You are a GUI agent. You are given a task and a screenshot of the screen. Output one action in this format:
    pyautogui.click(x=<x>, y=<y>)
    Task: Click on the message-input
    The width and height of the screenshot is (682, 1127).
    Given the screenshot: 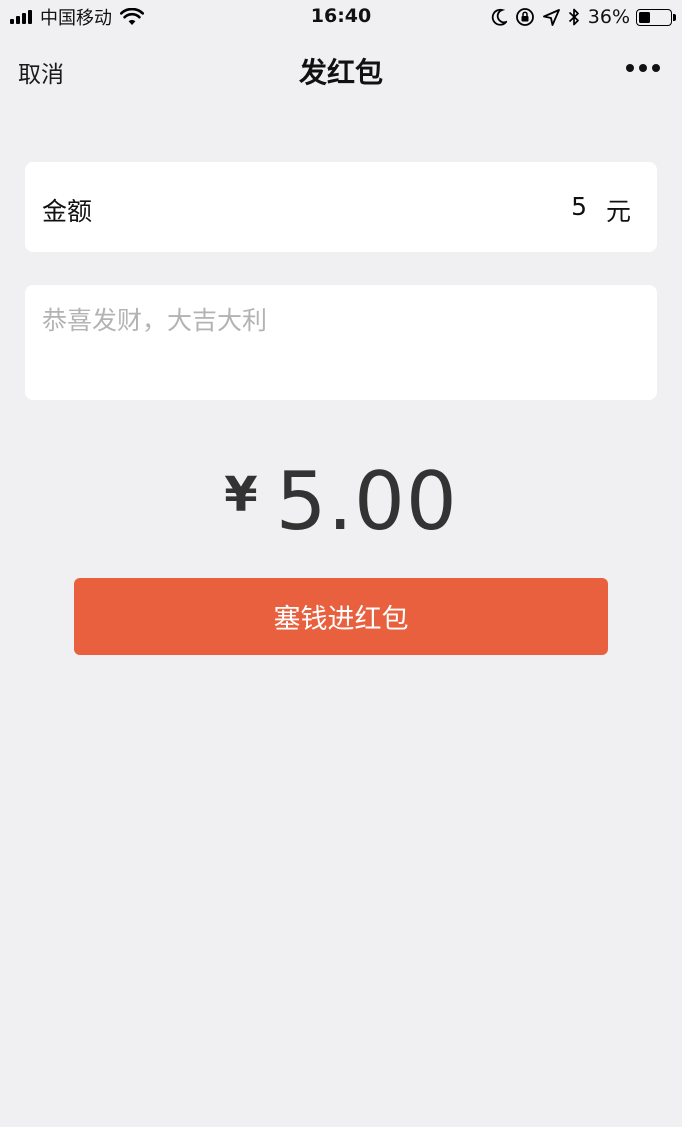 What is the action you would take?
    pyautogui.click(x=341, y=343)
    